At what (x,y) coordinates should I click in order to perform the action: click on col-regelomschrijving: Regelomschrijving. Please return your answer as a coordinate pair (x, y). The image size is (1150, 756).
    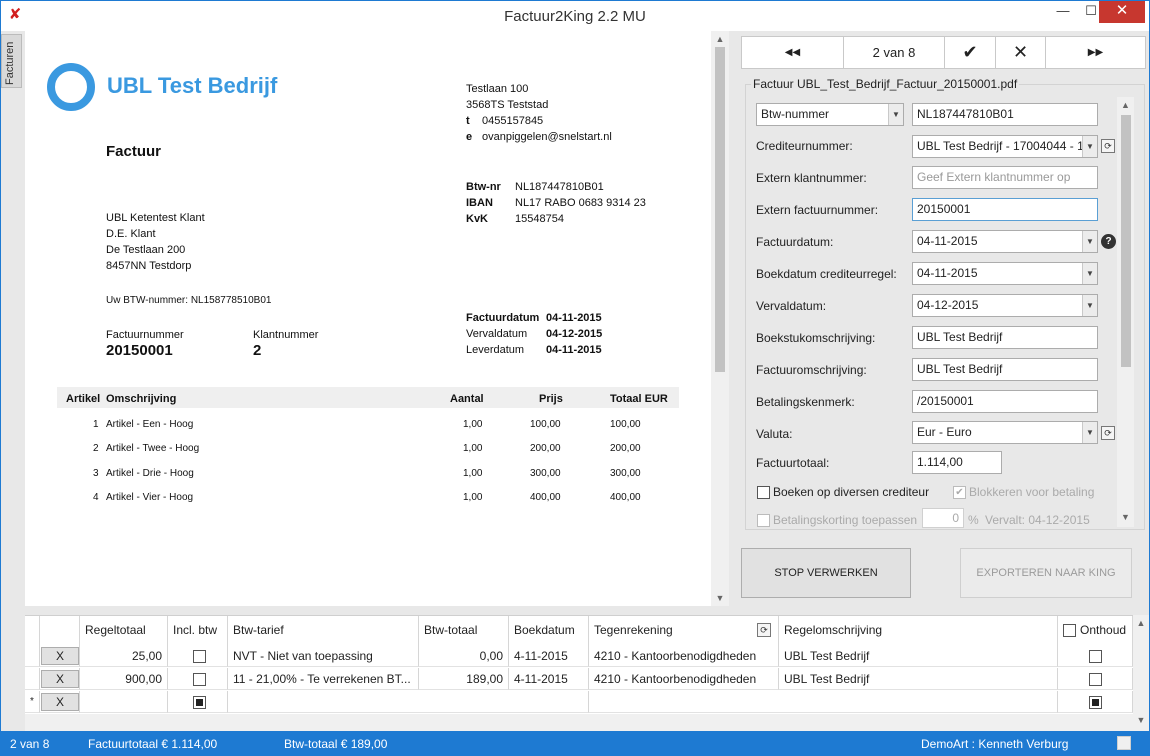
    Looking at the image, I should click on (918, 630).